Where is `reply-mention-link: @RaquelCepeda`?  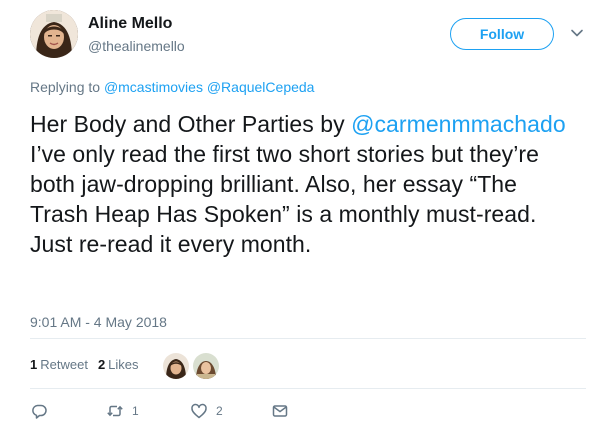 reply-mention-link: @RaquelCepeda is located at coordinates (261, 87).